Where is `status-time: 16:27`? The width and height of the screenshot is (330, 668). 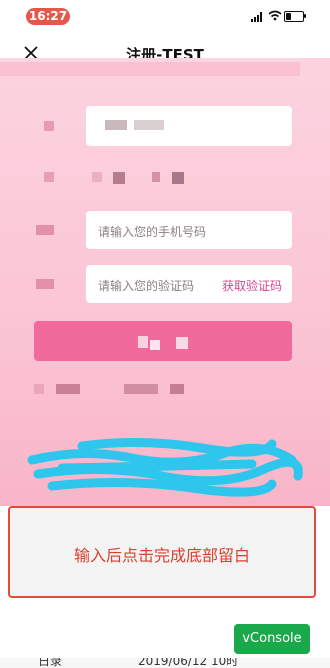
status-time: 16:27 is located at coordinates (48, 16).